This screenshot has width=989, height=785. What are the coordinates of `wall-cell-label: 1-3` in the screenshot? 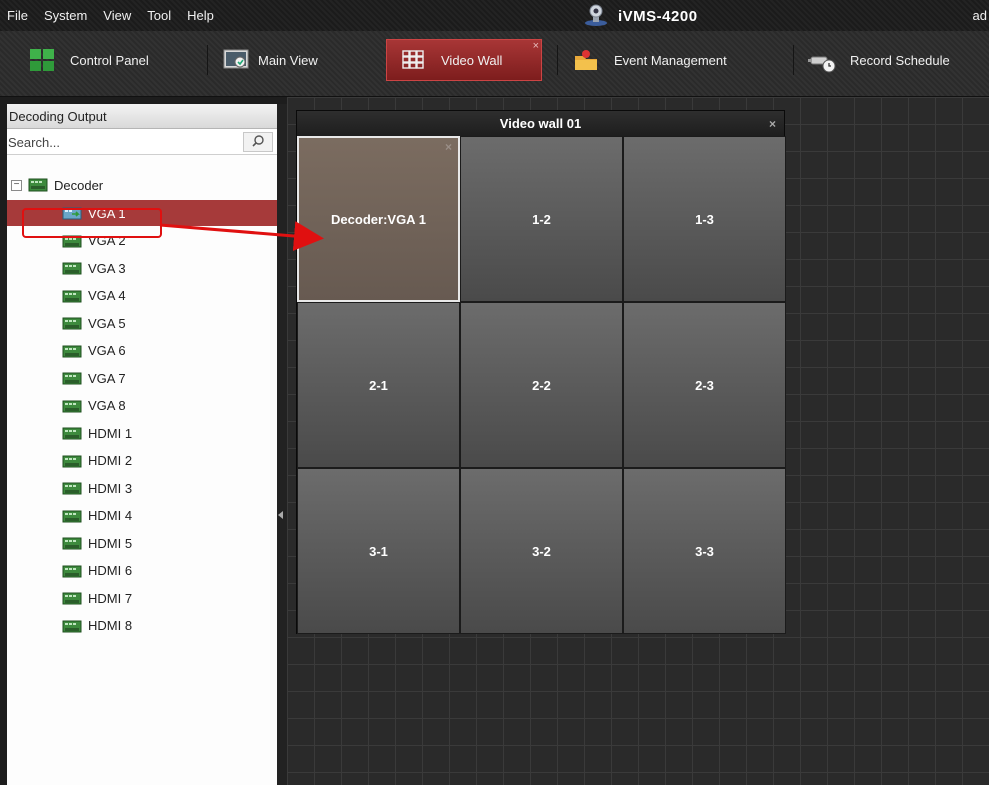 It's located at (704, 219).